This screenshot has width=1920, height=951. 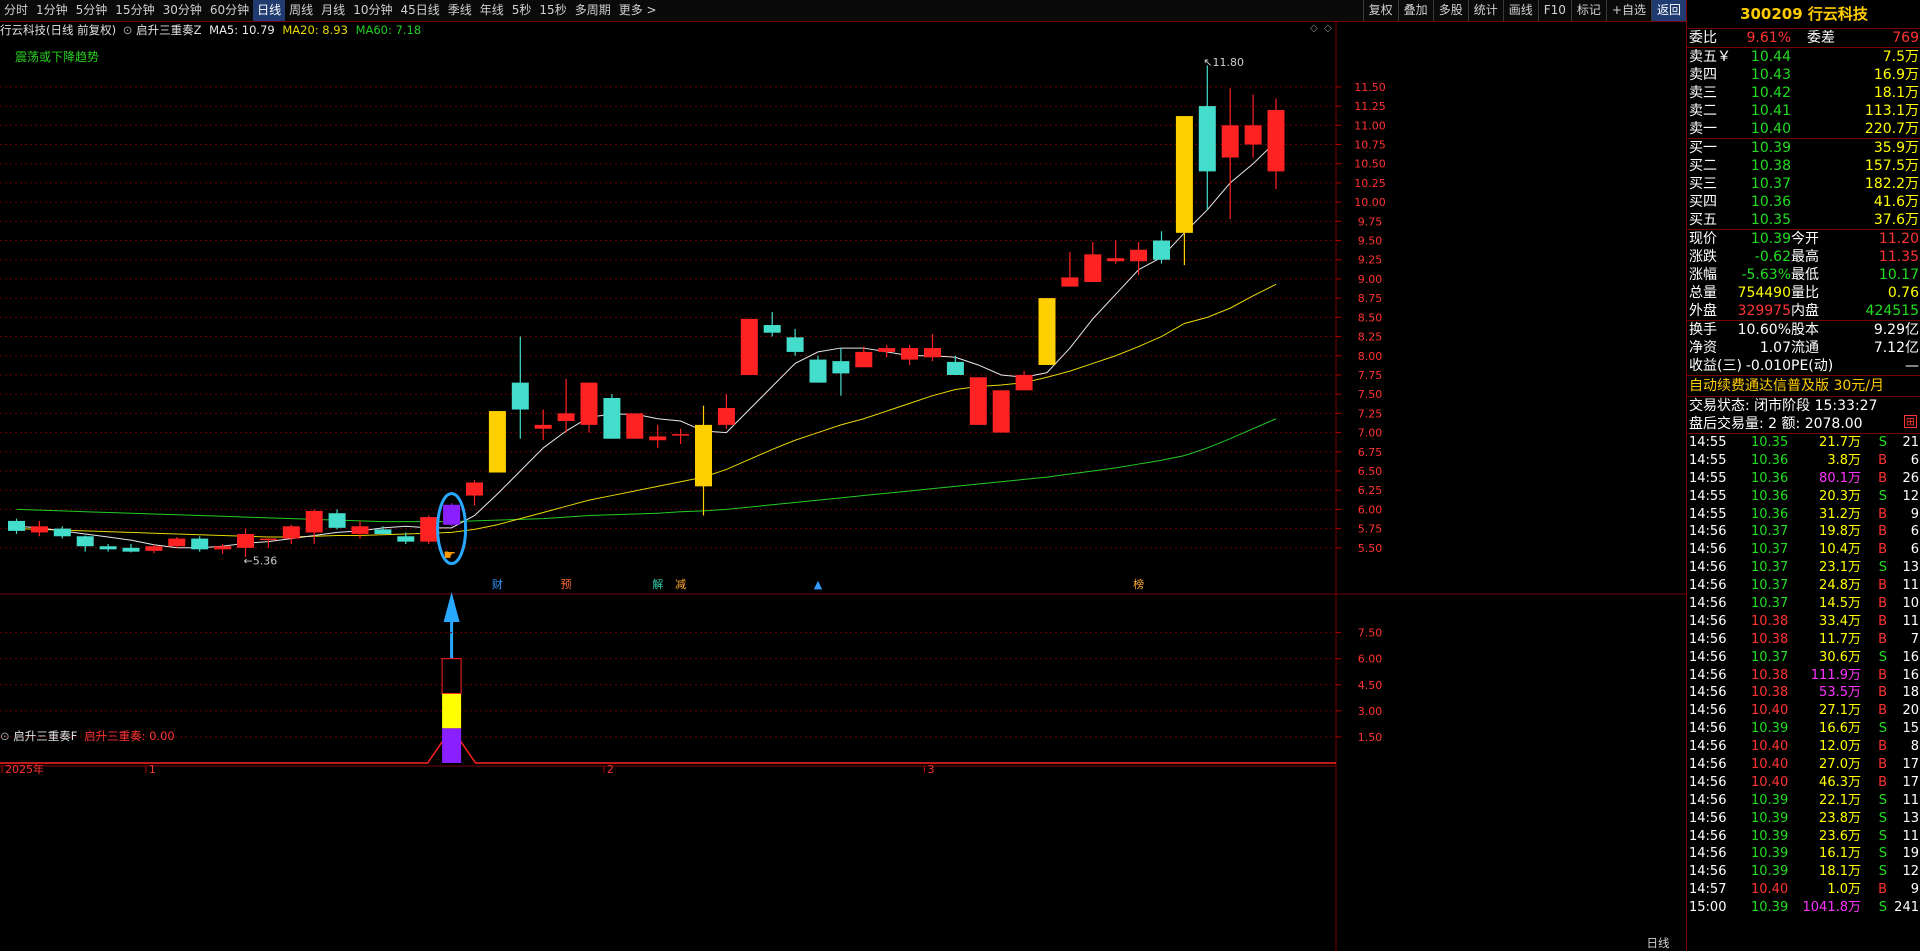 I want to click on level-price: 10.38, so click(x=1770, y=166).